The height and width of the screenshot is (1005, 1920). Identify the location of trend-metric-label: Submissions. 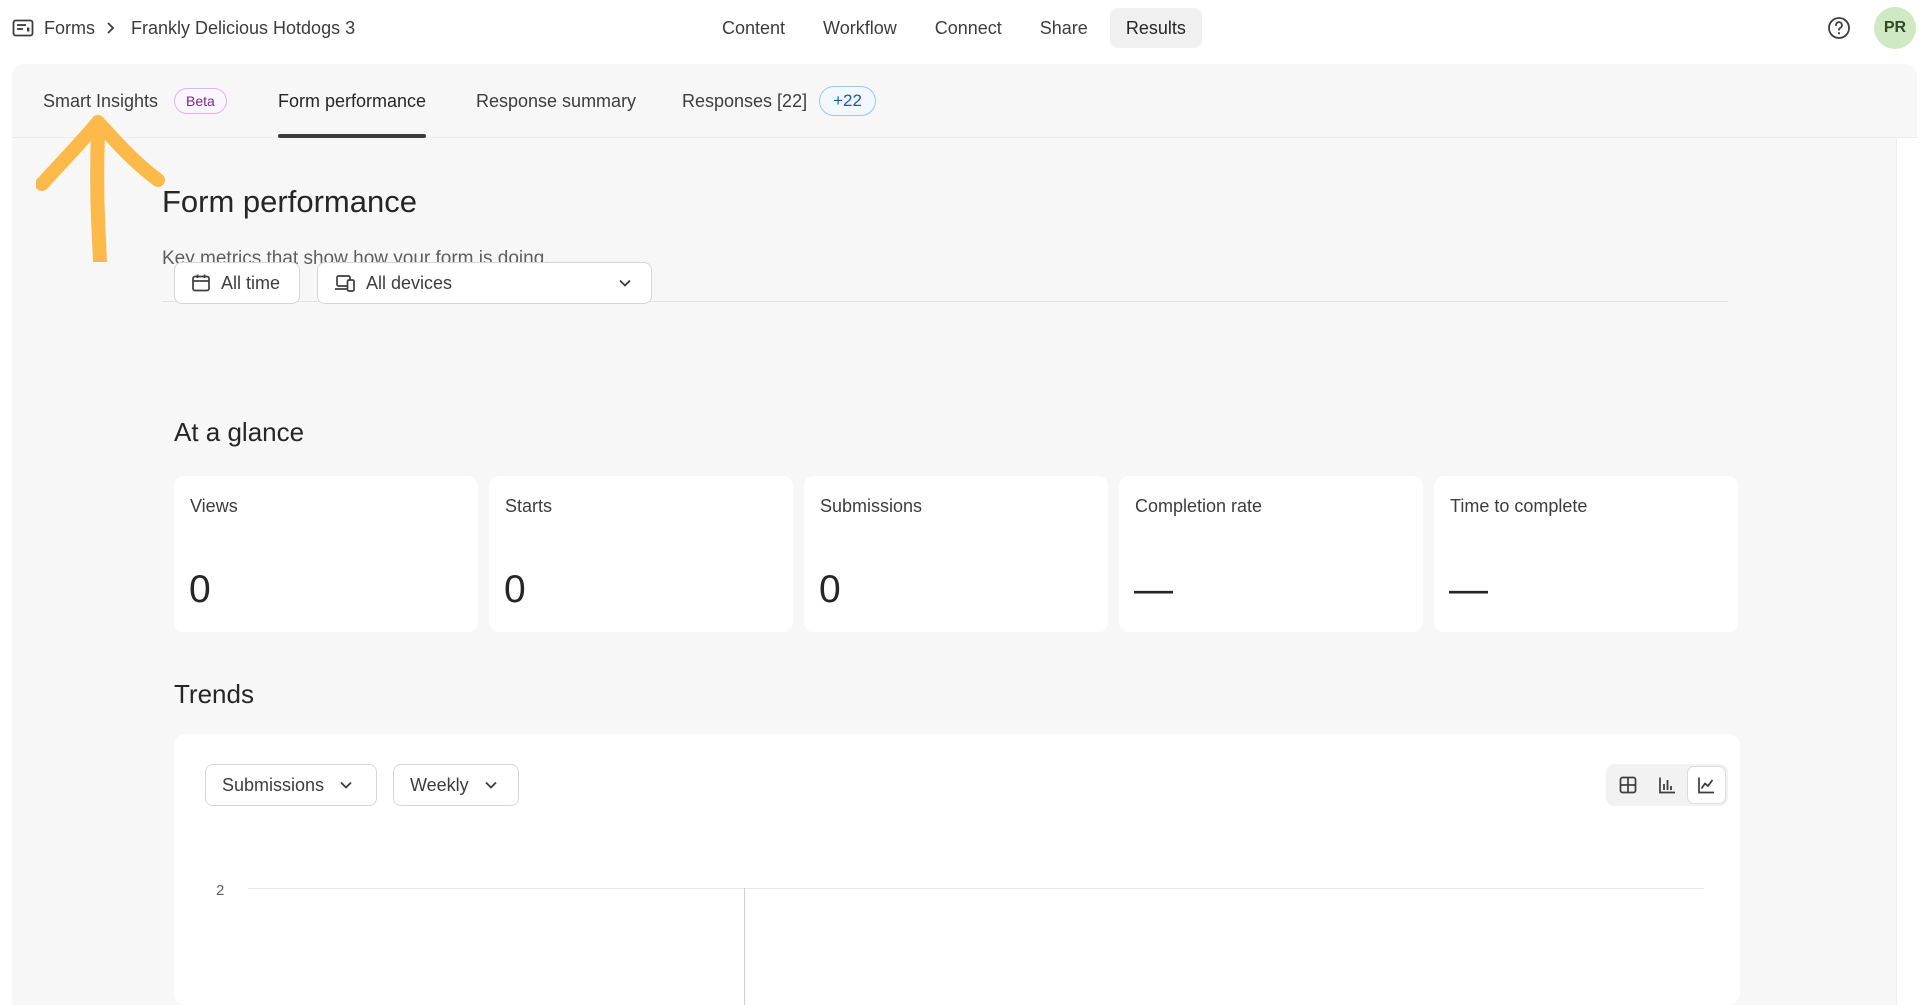
(273, 784).